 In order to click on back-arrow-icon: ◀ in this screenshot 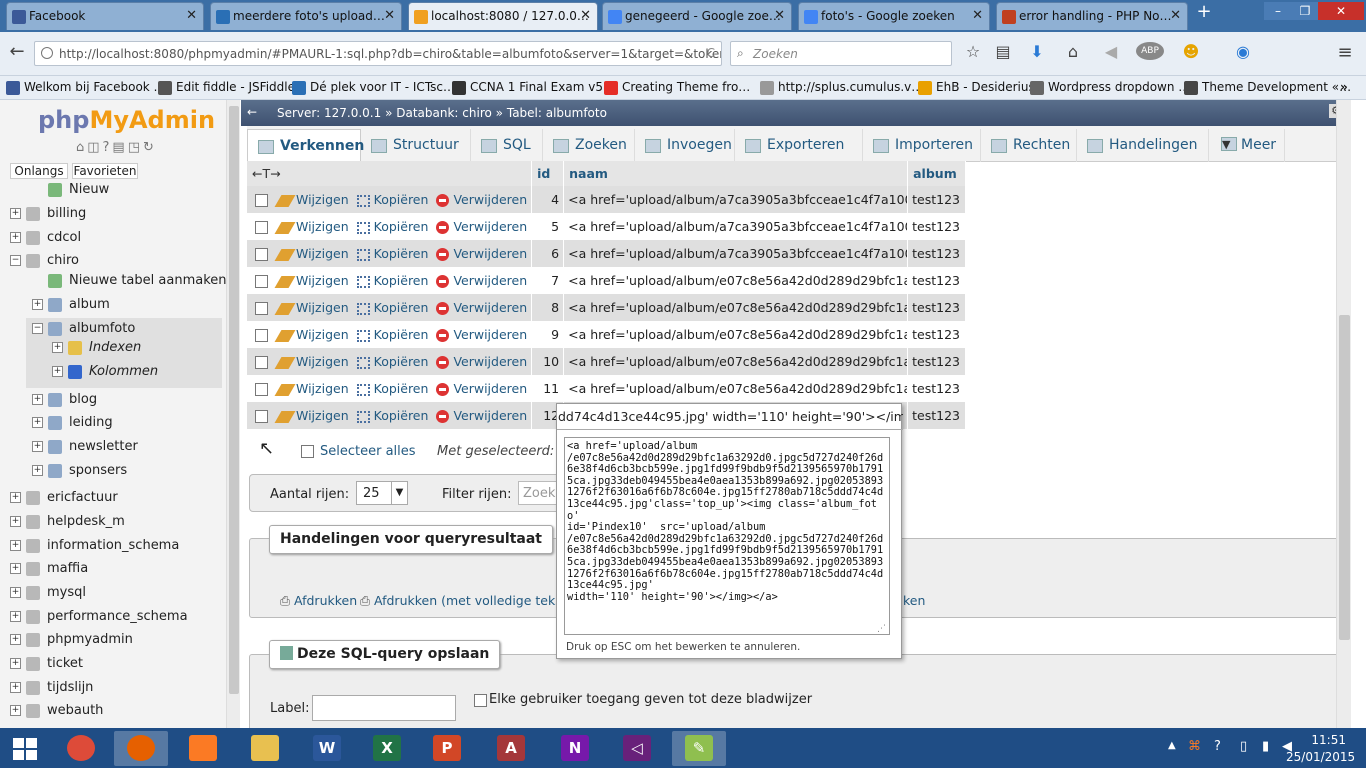, I will do `click(1111, 51)`.